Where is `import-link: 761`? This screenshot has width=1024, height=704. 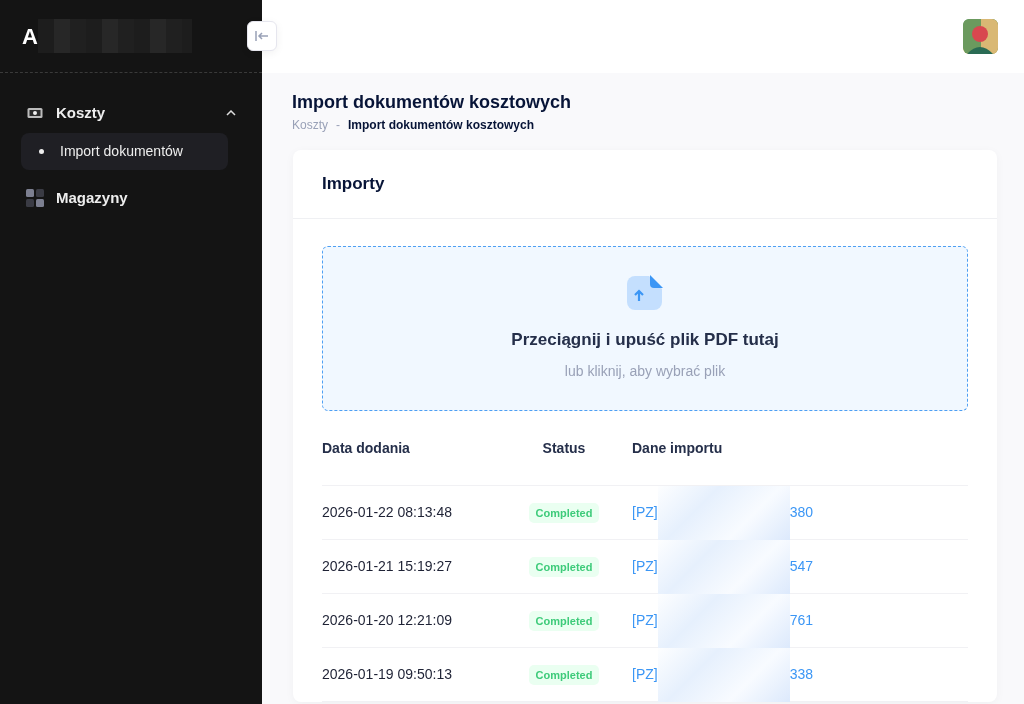
import-link: 761 is located at coordinates (801, 620).